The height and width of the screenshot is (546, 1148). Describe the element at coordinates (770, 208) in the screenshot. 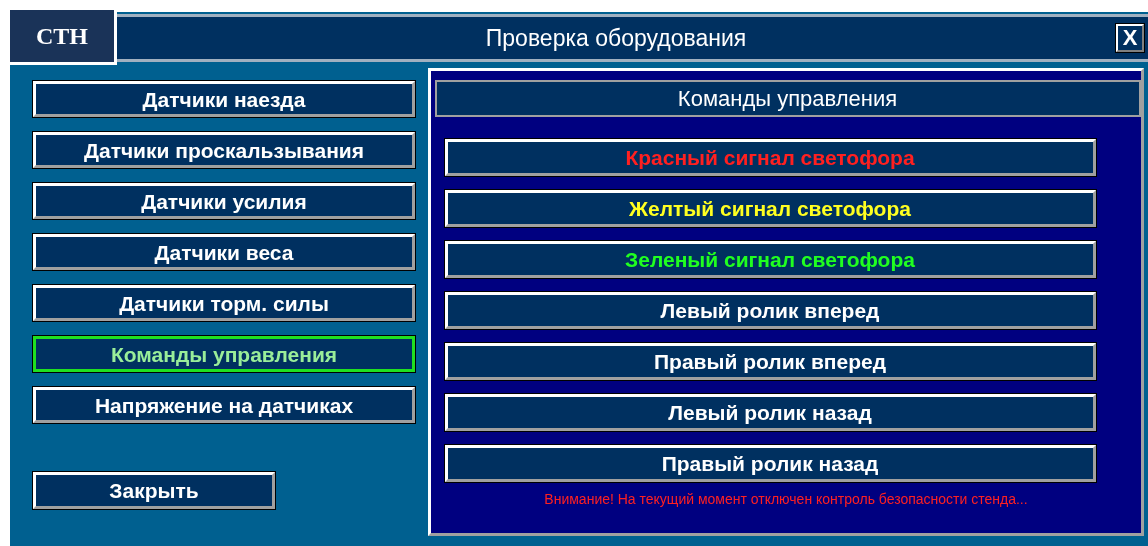

I see `command-button: Желтый сигнал светофора` at that location.